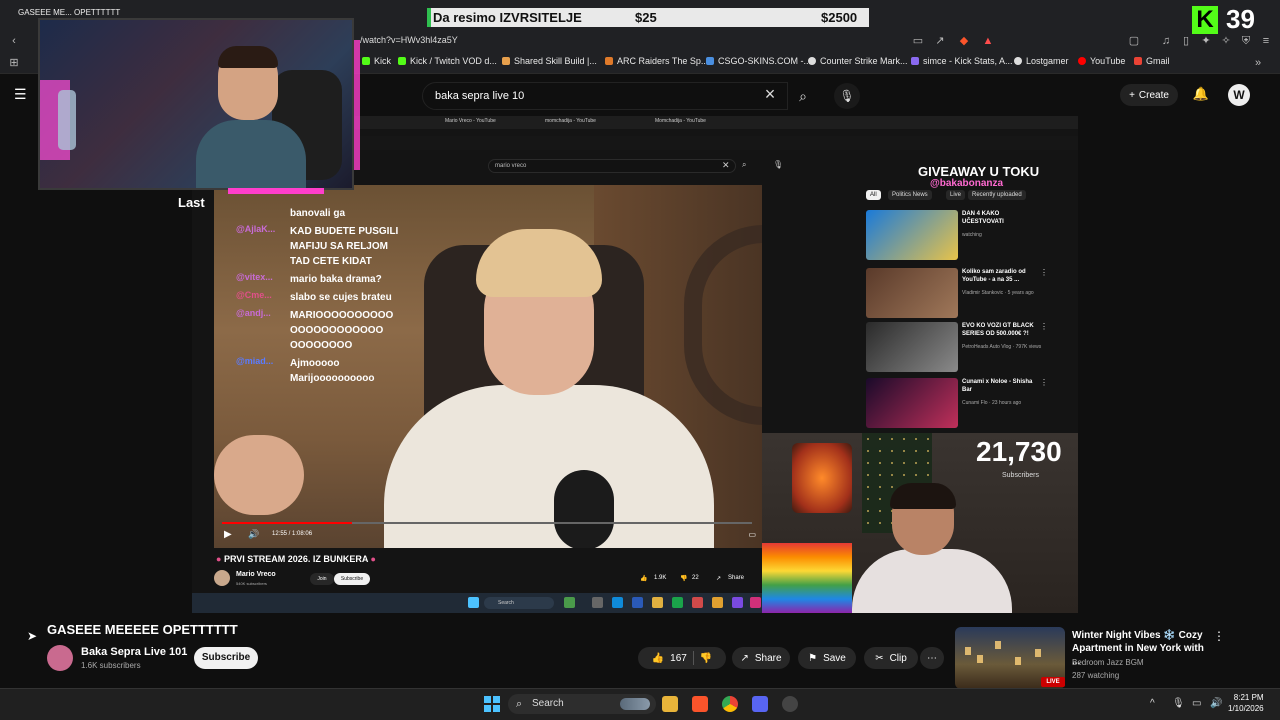  What do you see at coordinates (1053, 682) in the screenshot?
I see `live-badge: LIVE` at bounding box center [1053, 682].